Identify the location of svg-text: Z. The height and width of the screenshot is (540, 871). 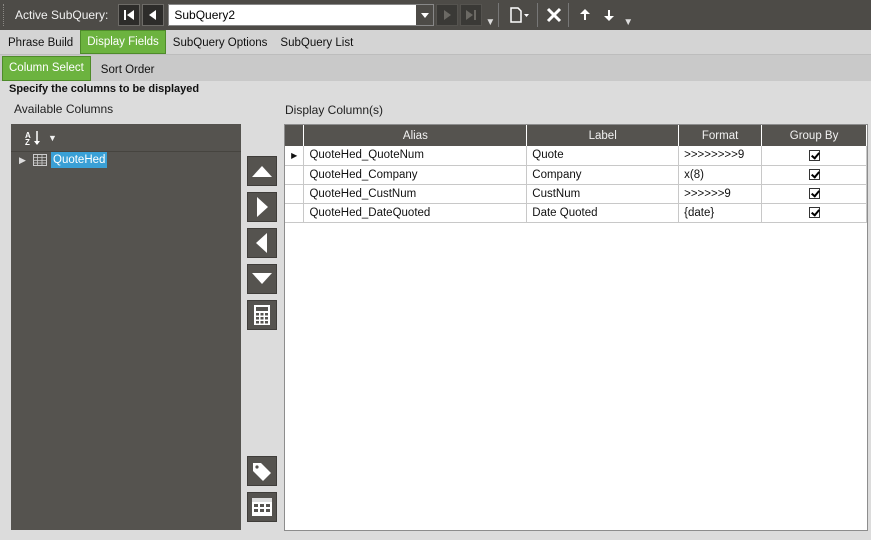
(27, 142).